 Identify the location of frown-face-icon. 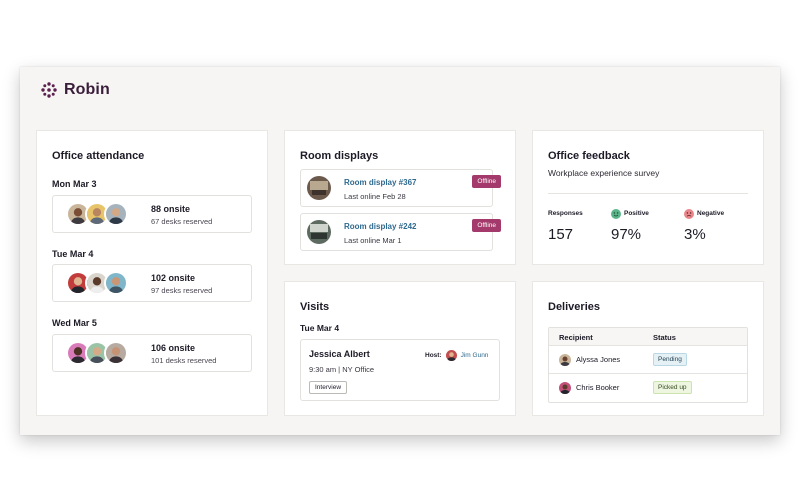
(689, 213).